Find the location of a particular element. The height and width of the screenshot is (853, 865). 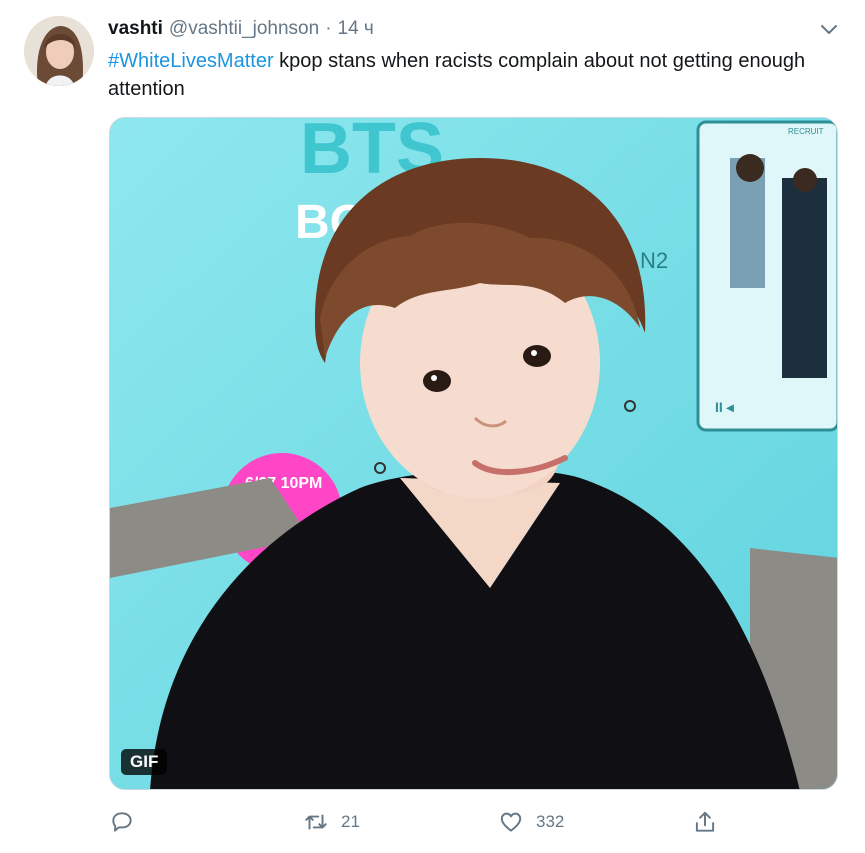

like-count: 332 is located at coordinates (550, 821).